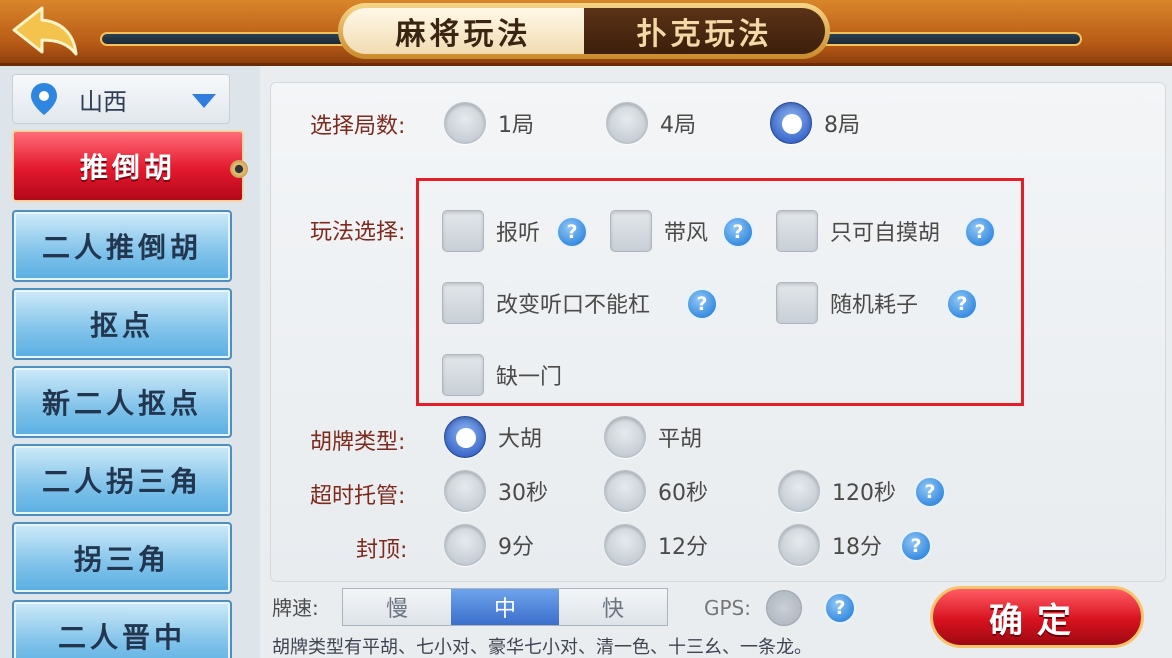 Image resolution: width=1172 pixels, height=658 pixels. What do you see at coordinates (678, 125) in the screenshot?
I see `option-label: 4局` at bounding box center [678, 125].